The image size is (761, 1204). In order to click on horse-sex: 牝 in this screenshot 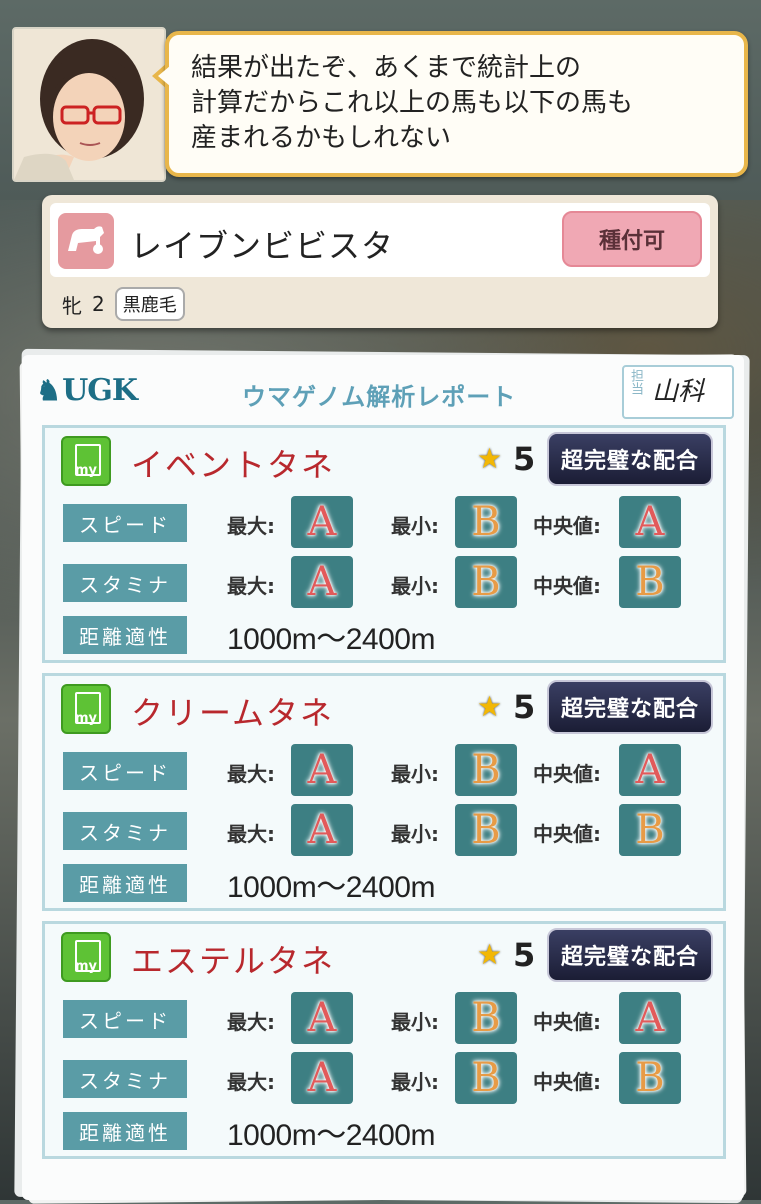, I will do `click(72, 305)`.